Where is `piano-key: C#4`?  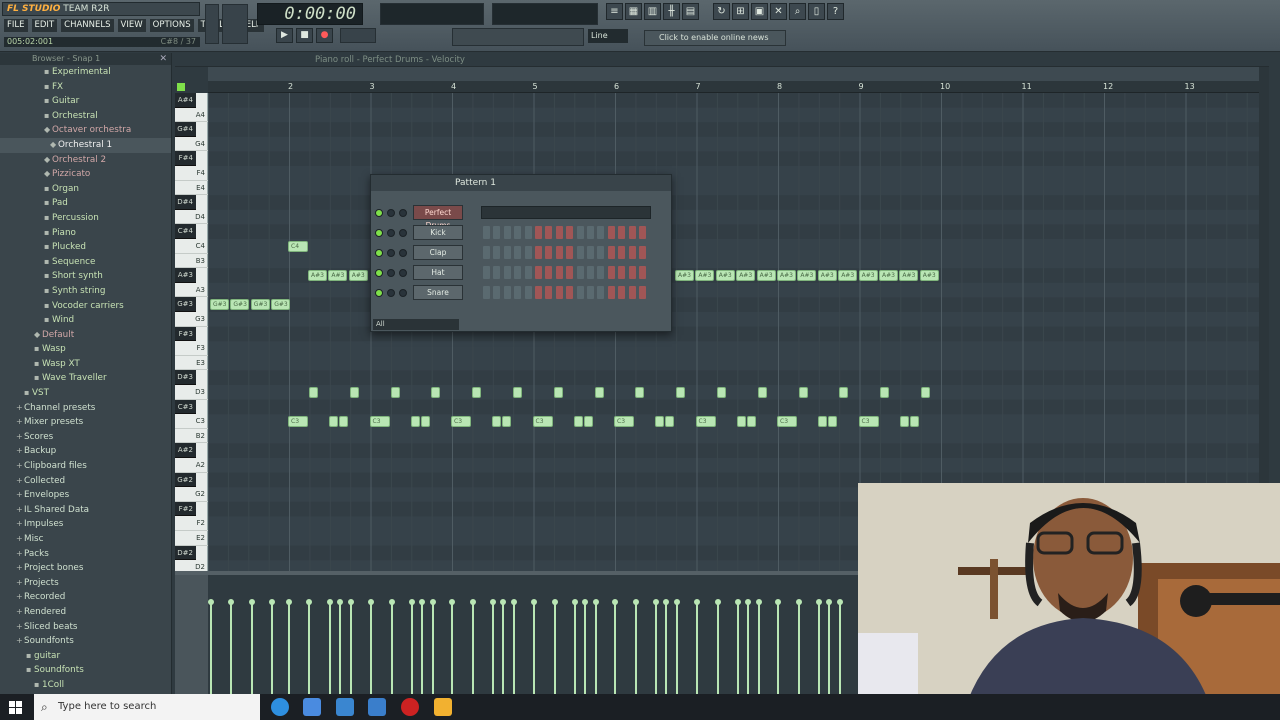
piano-key: C#4 is located at coordinates (185, 231).